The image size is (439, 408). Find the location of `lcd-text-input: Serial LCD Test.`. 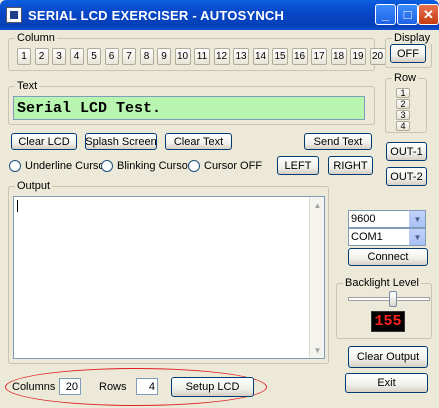

lcd-text-input: Serial LCD Test. is located at coordinates (189, 108).